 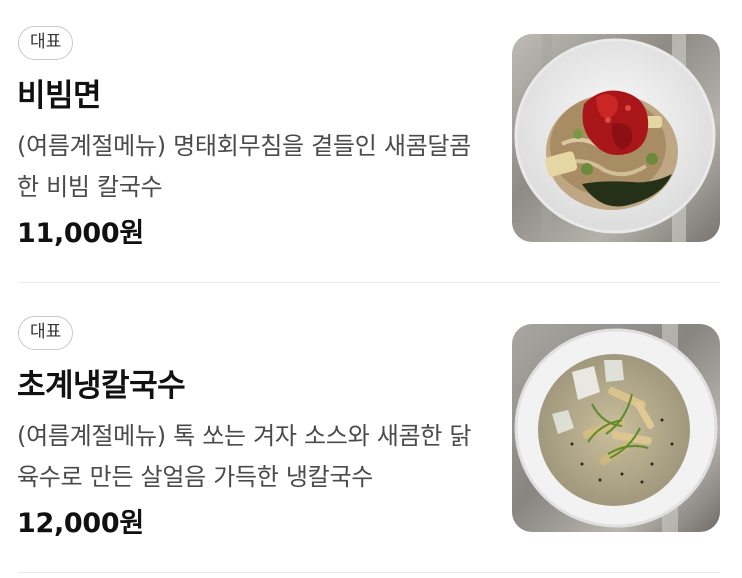 I want to click on chogye-cold-noodle-bowl-image, so click(x=616, y=428).